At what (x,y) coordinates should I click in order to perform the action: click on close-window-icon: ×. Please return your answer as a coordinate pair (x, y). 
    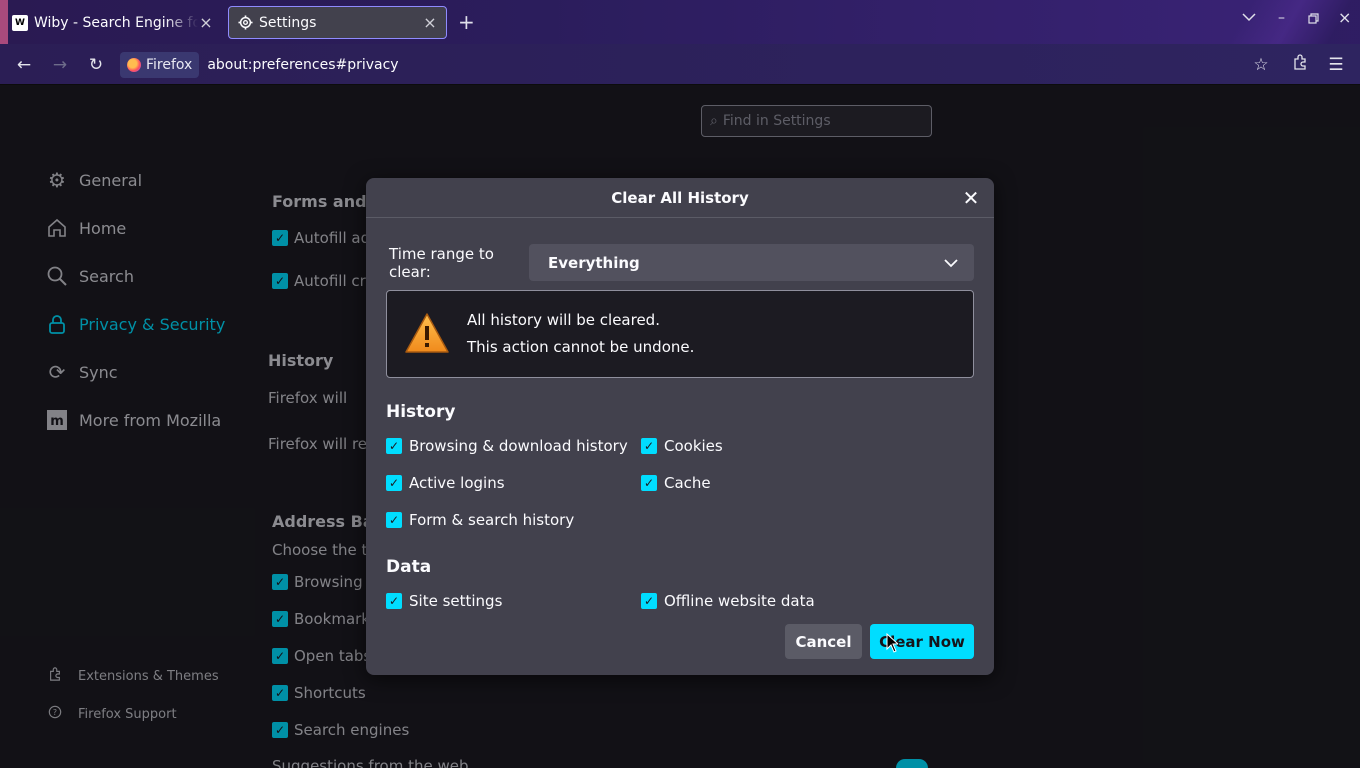
    Looking at the image, I should click on (1344, 17).